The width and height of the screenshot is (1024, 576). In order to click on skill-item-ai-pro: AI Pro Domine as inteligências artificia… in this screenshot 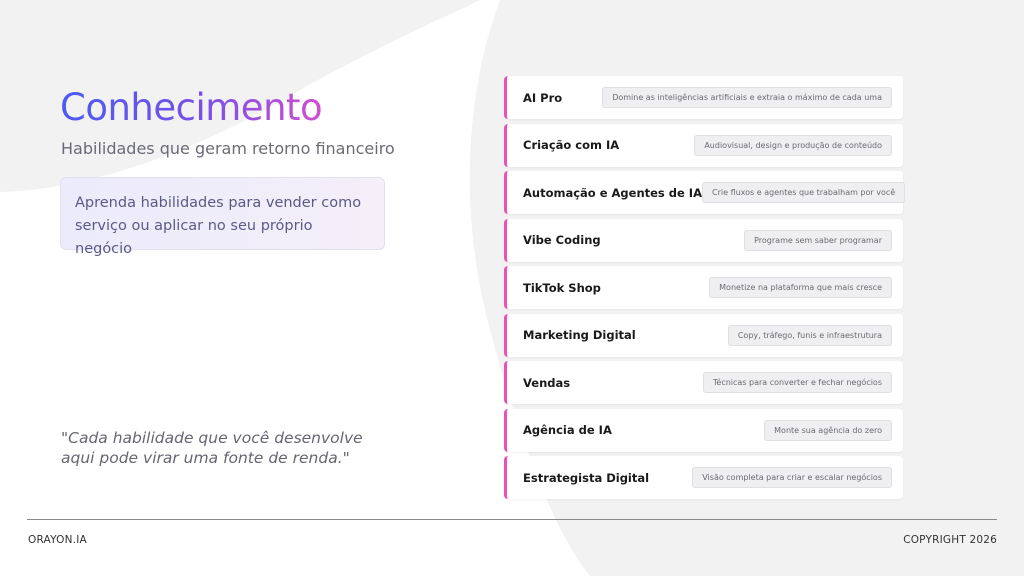, I will do `click(703, 97)`.